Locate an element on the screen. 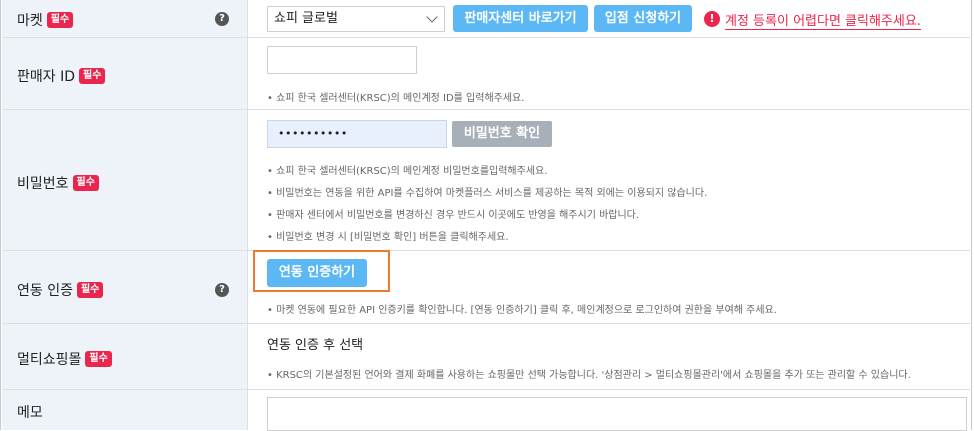 The height and width of the screenshot is (431, 974). password-masked-value: •••••••••• is located at coordinates (313, 133).